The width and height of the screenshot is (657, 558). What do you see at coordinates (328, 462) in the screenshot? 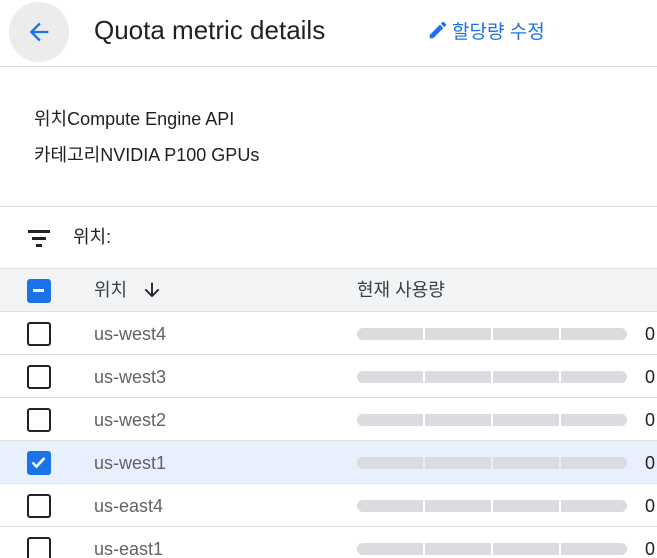
I see `table-row: us-west1 0` at bounding box center [328, 462].